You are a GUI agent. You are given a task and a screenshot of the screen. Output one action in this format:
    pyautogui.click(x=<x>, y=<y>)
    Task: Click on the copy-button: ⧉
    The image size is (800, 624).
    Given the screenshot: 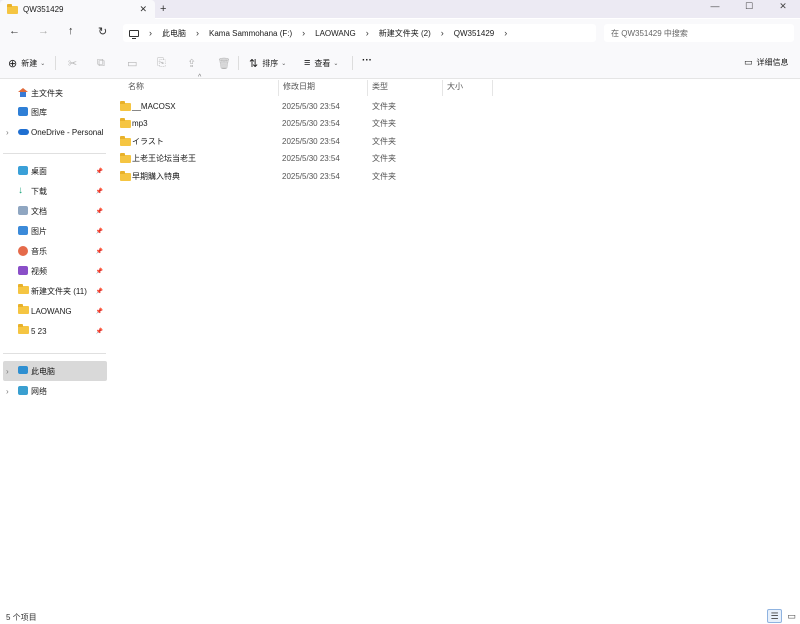 What is the action you would take?
    pyautogui.click(x=103, y=63)
    